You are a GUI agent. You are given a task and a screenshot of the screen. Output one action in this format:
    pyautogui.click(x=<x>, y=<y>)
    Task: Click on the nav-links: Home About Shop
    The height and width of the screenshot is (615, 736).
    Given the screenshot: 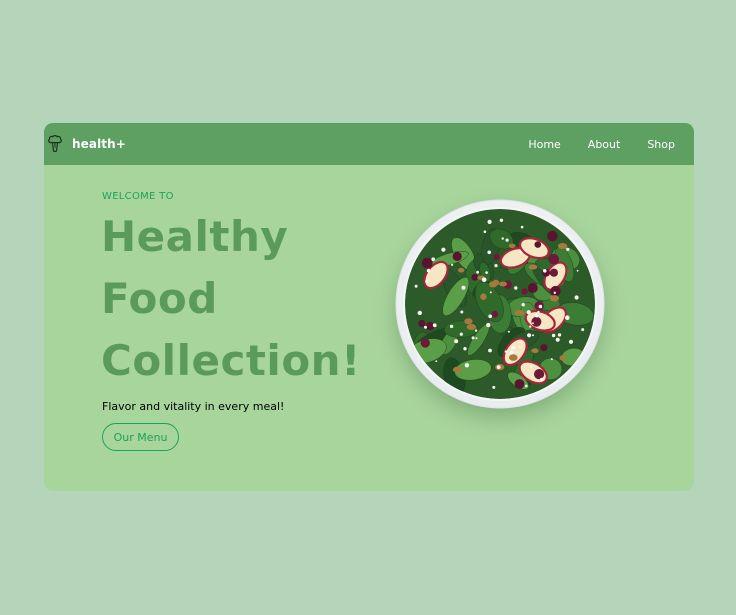 What is the action you would take?
    pyautogui.click(x=588, y=144)
    